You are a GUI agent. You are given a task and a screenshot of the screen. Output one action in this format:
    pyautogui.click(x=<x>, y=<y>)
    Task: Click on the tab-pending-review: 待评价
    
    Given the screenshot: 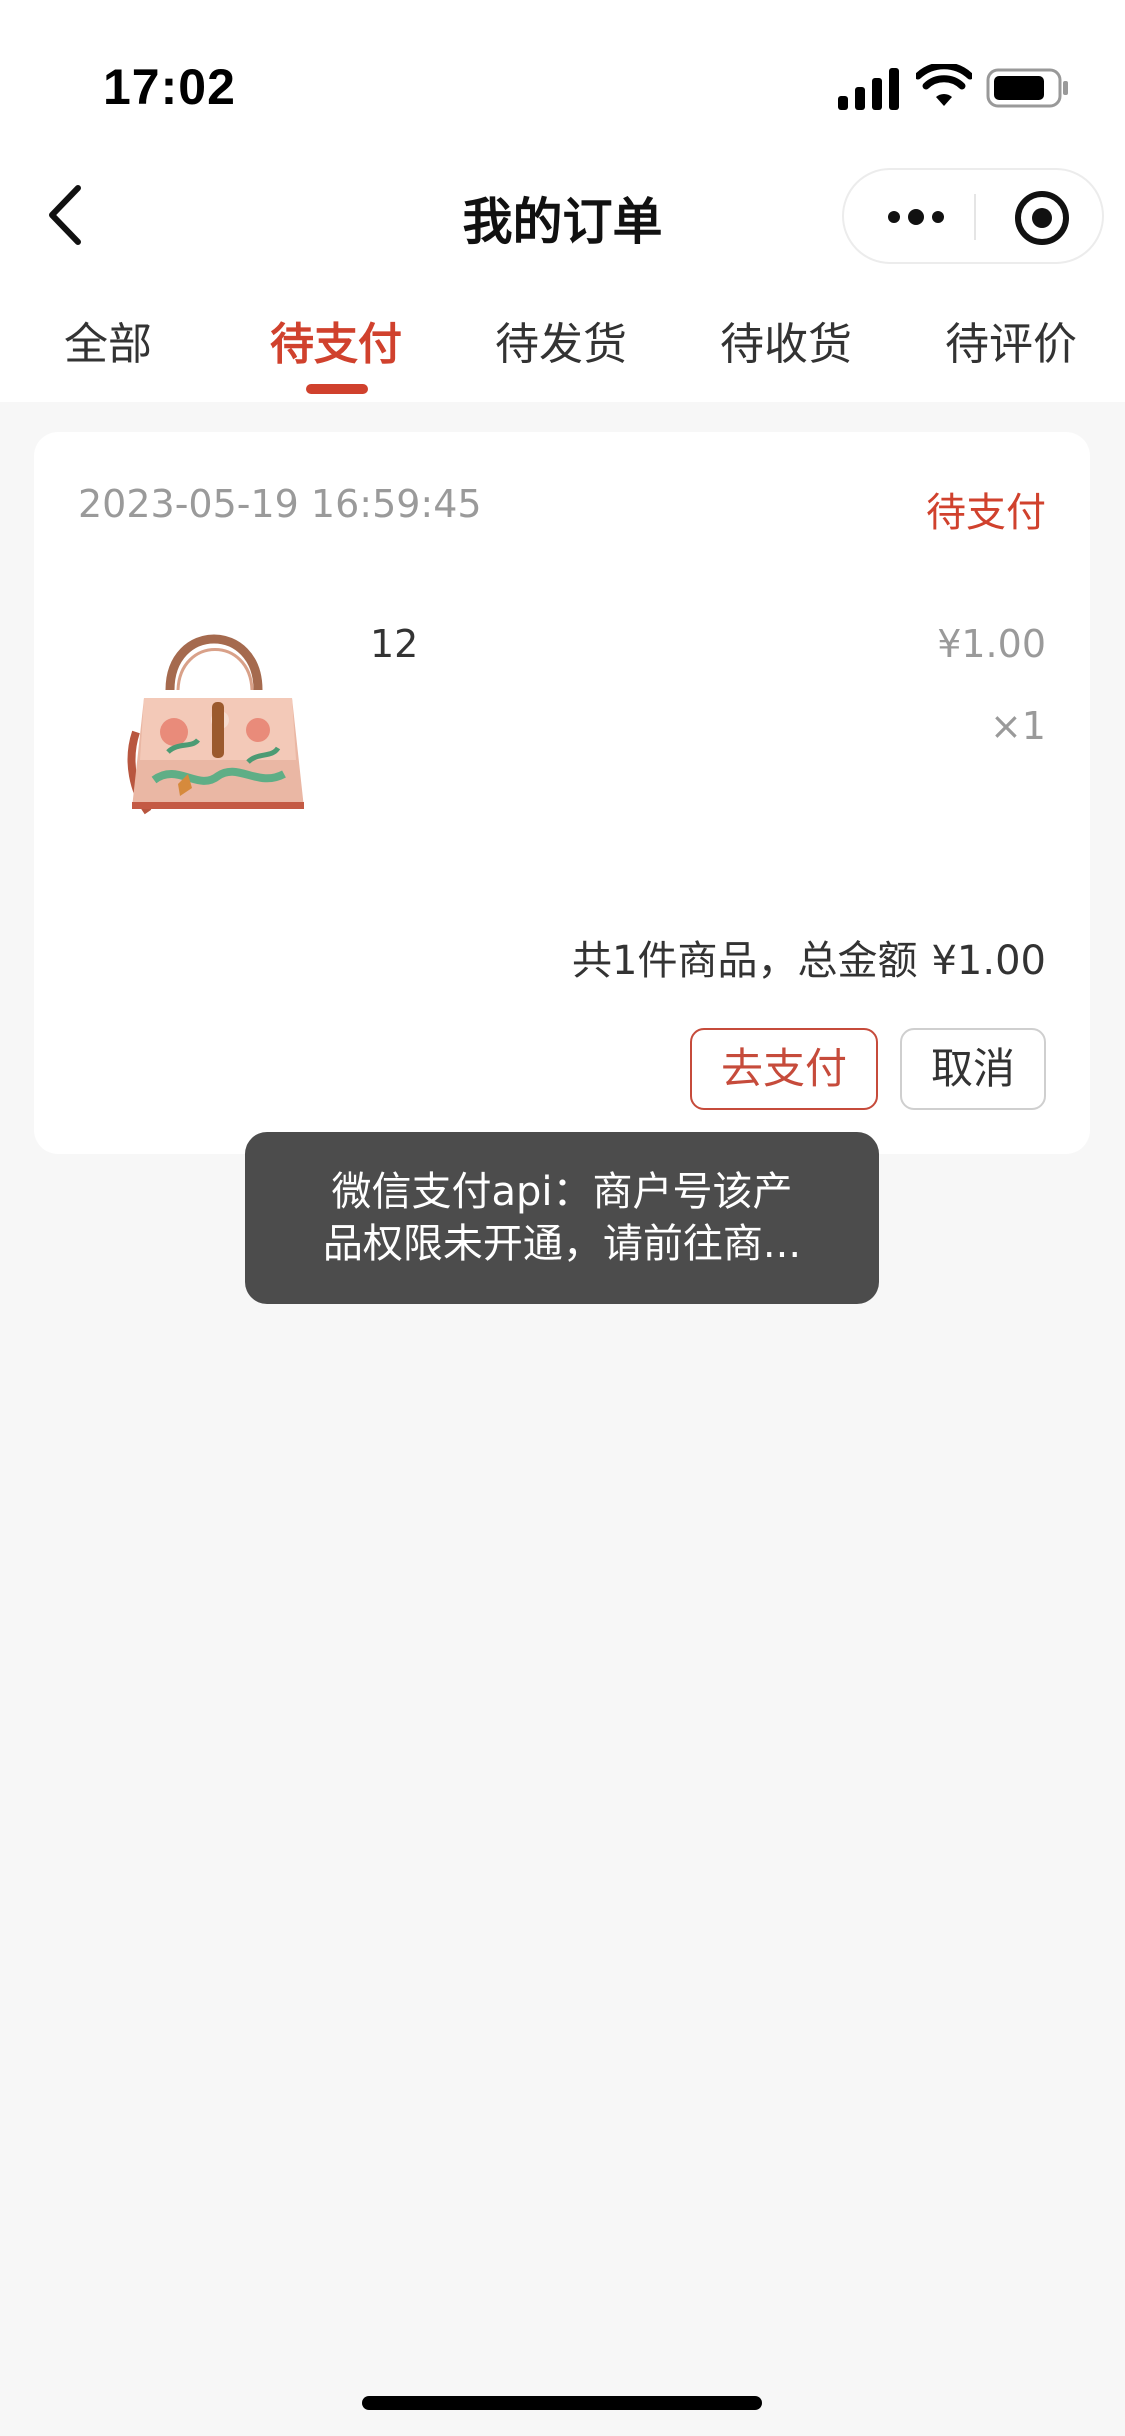 What is the action you would take?
    pyautogui.click(x=1011, y=343)
    